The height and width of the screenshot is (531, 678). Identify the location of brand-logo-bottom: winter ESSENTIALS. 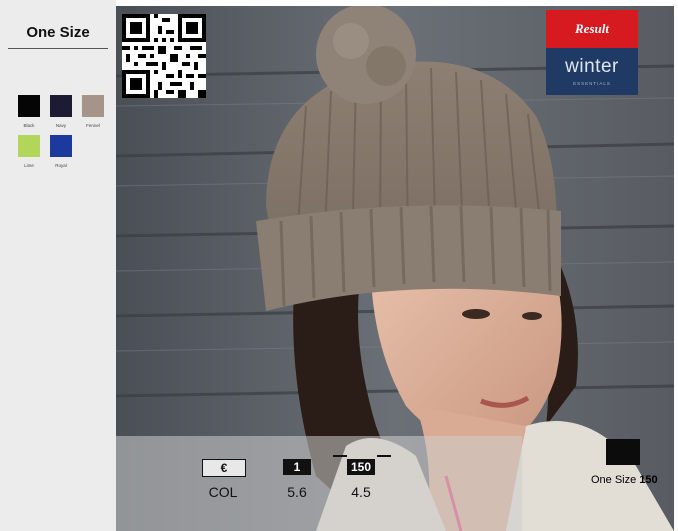
(592, 71).